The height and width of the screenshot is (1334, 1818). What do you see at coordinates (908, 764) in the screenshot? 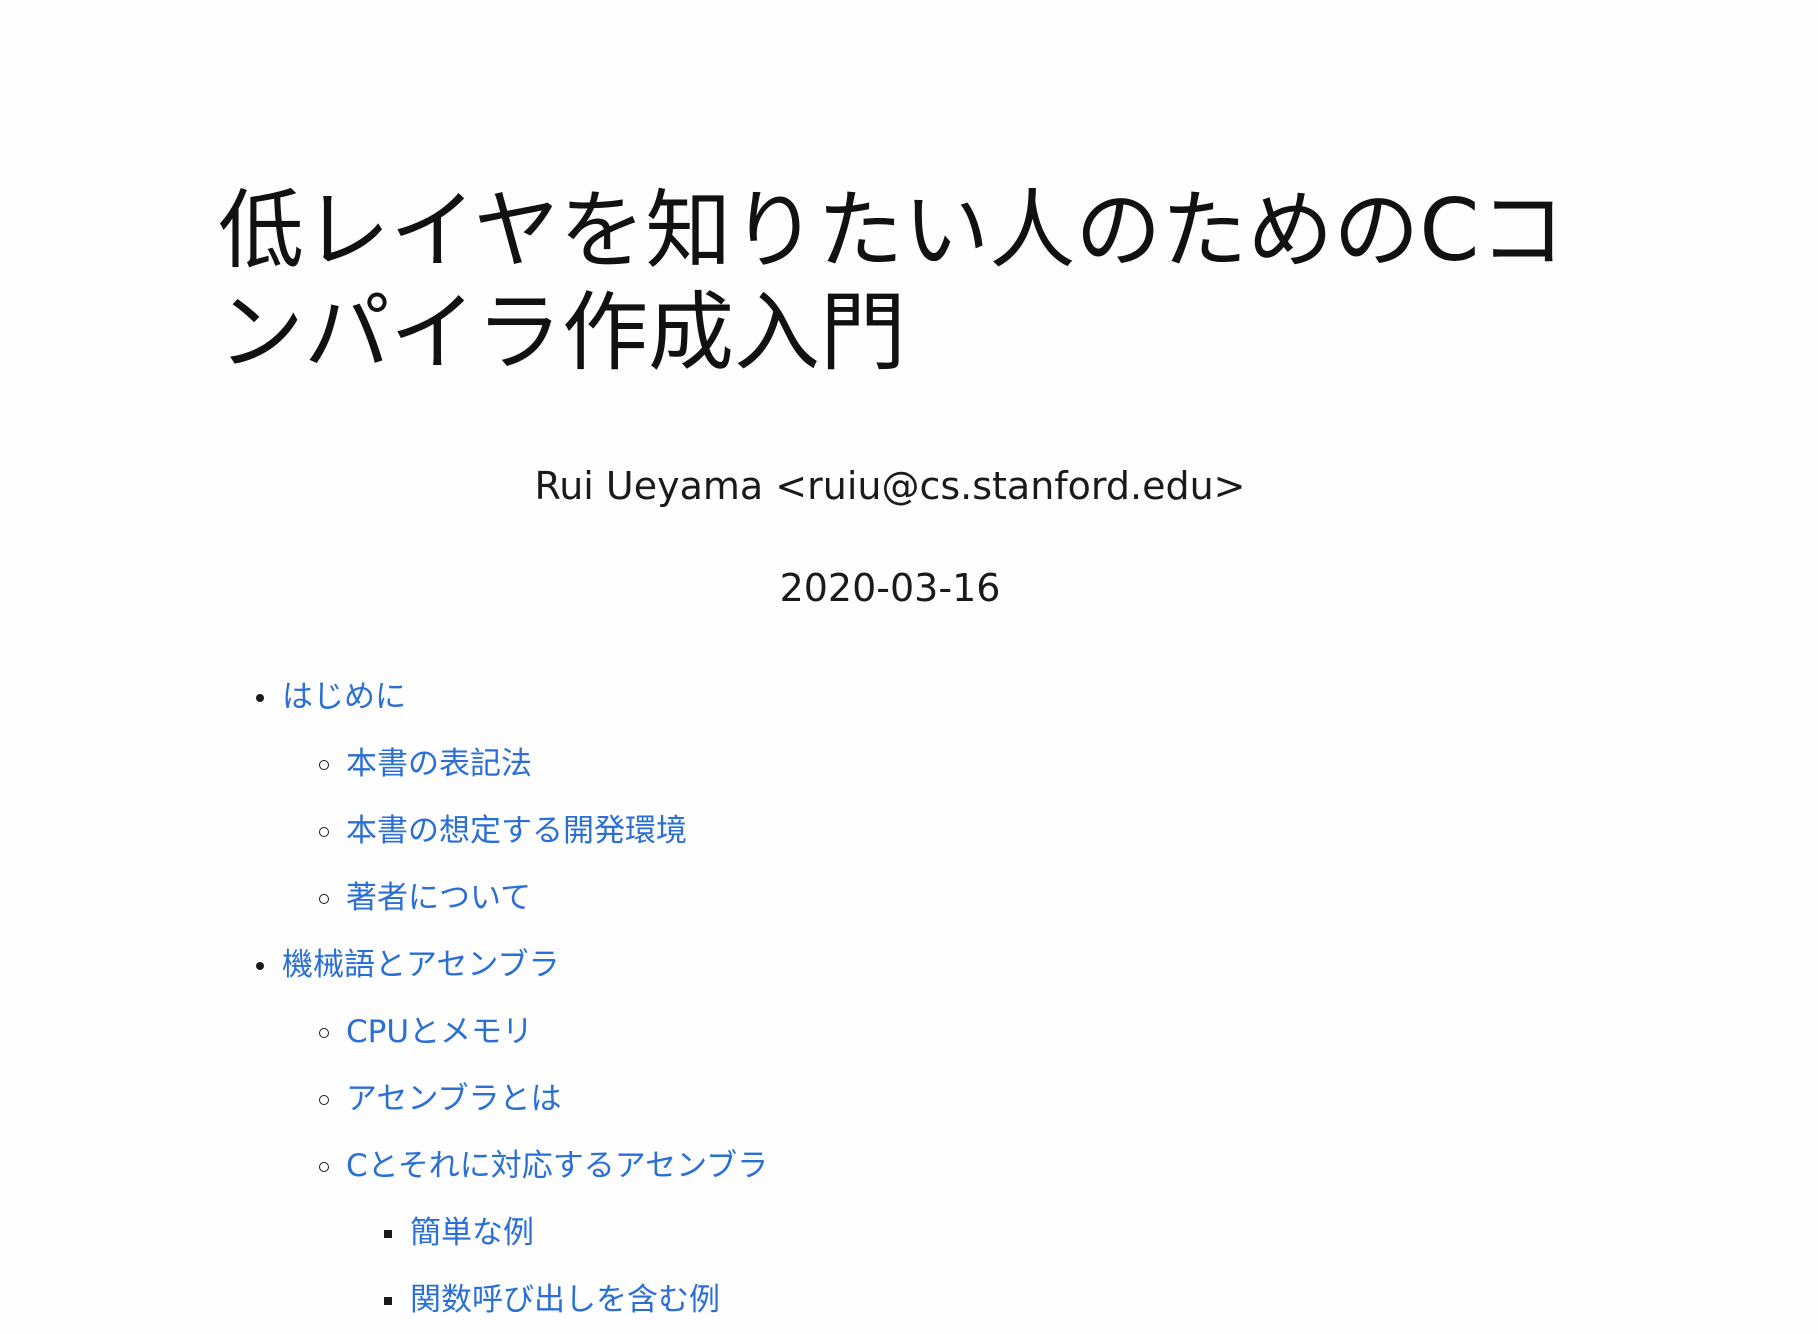
I see `toc-item: 本書の表記法` at bounding box center [908, 764].